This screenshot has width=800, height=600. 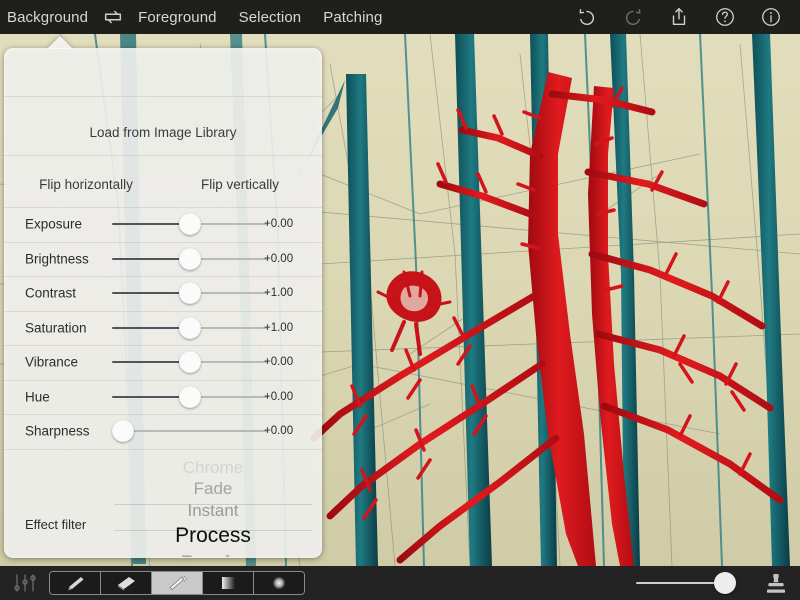 I want to click on redo-button, so click(x=633, y=17).